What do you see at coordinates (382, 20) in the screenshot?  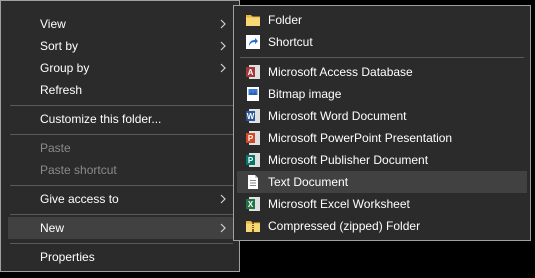 I see `new-item-folder: Folder` at bounding box center [382, 20].